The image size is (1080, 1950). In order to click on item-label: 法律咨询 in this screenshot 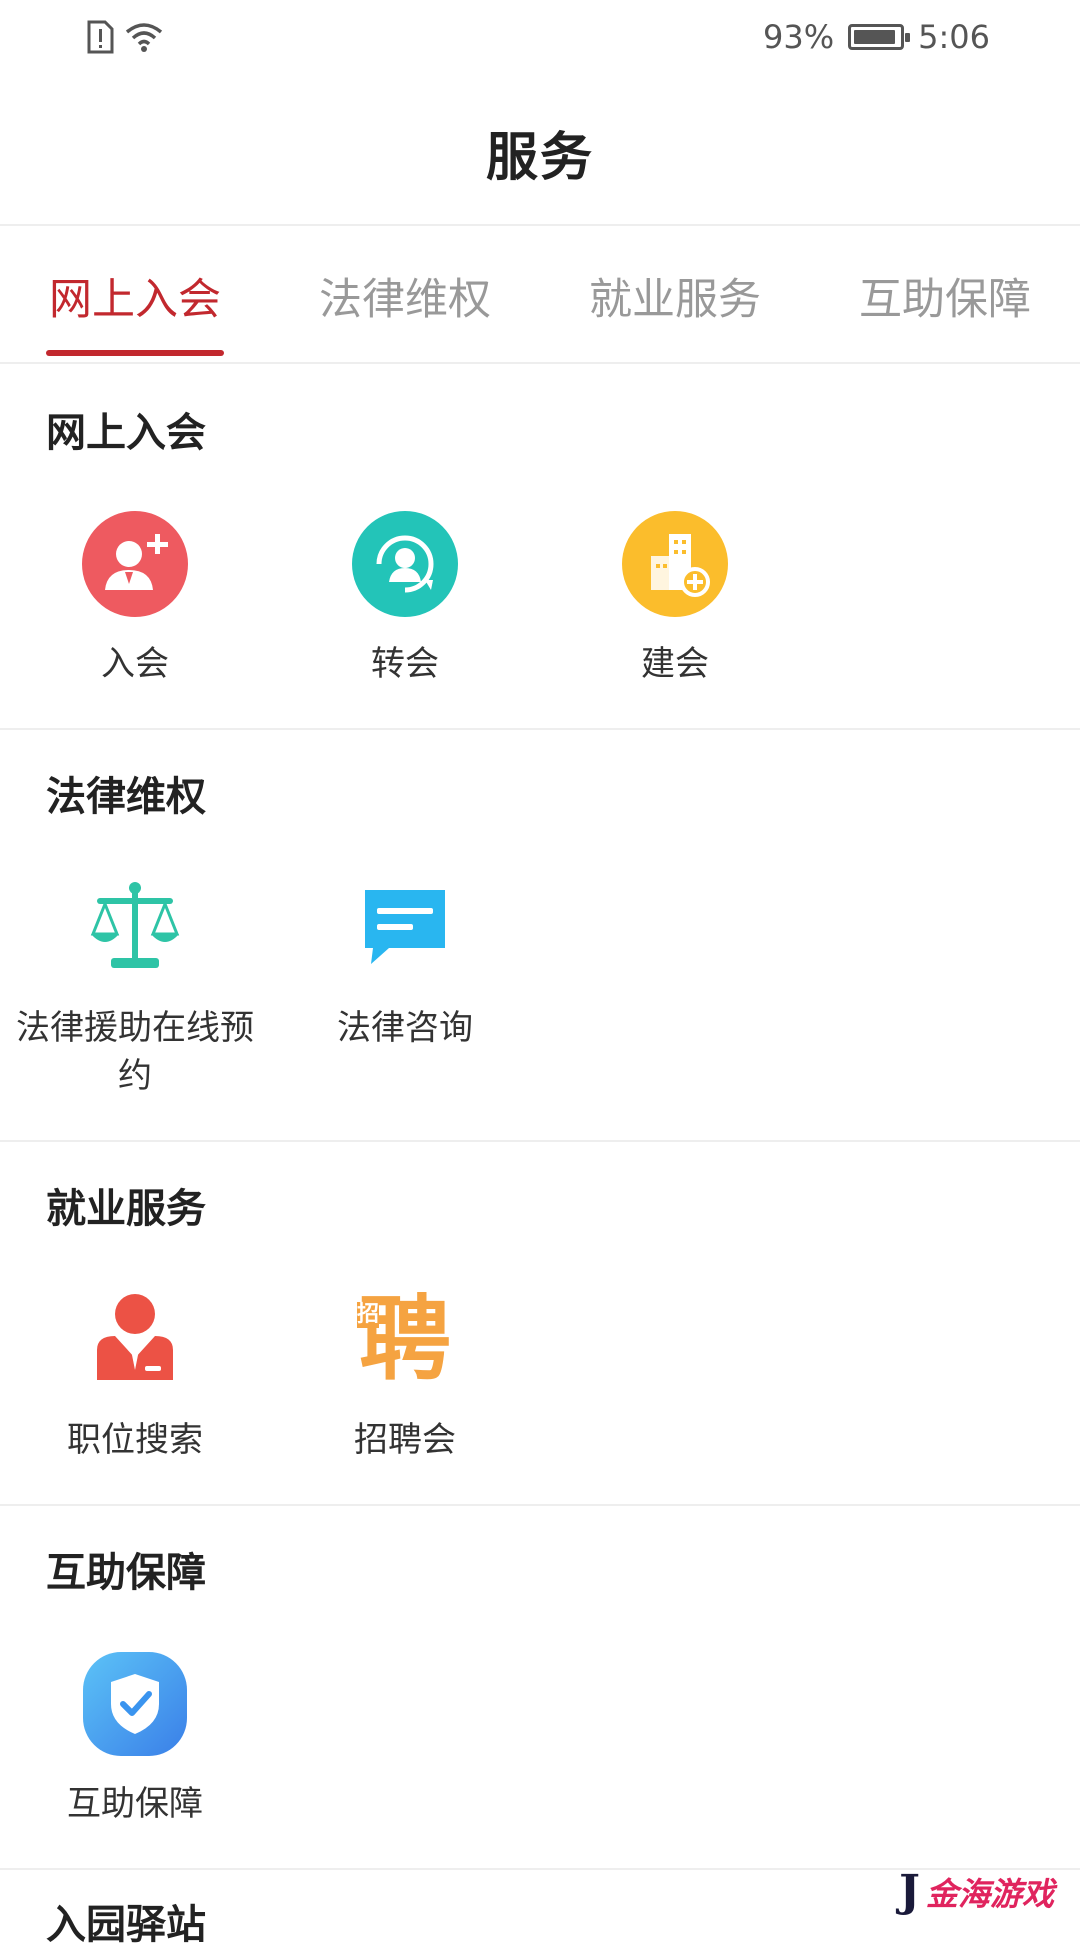, I will do `click(405, 1028)`.